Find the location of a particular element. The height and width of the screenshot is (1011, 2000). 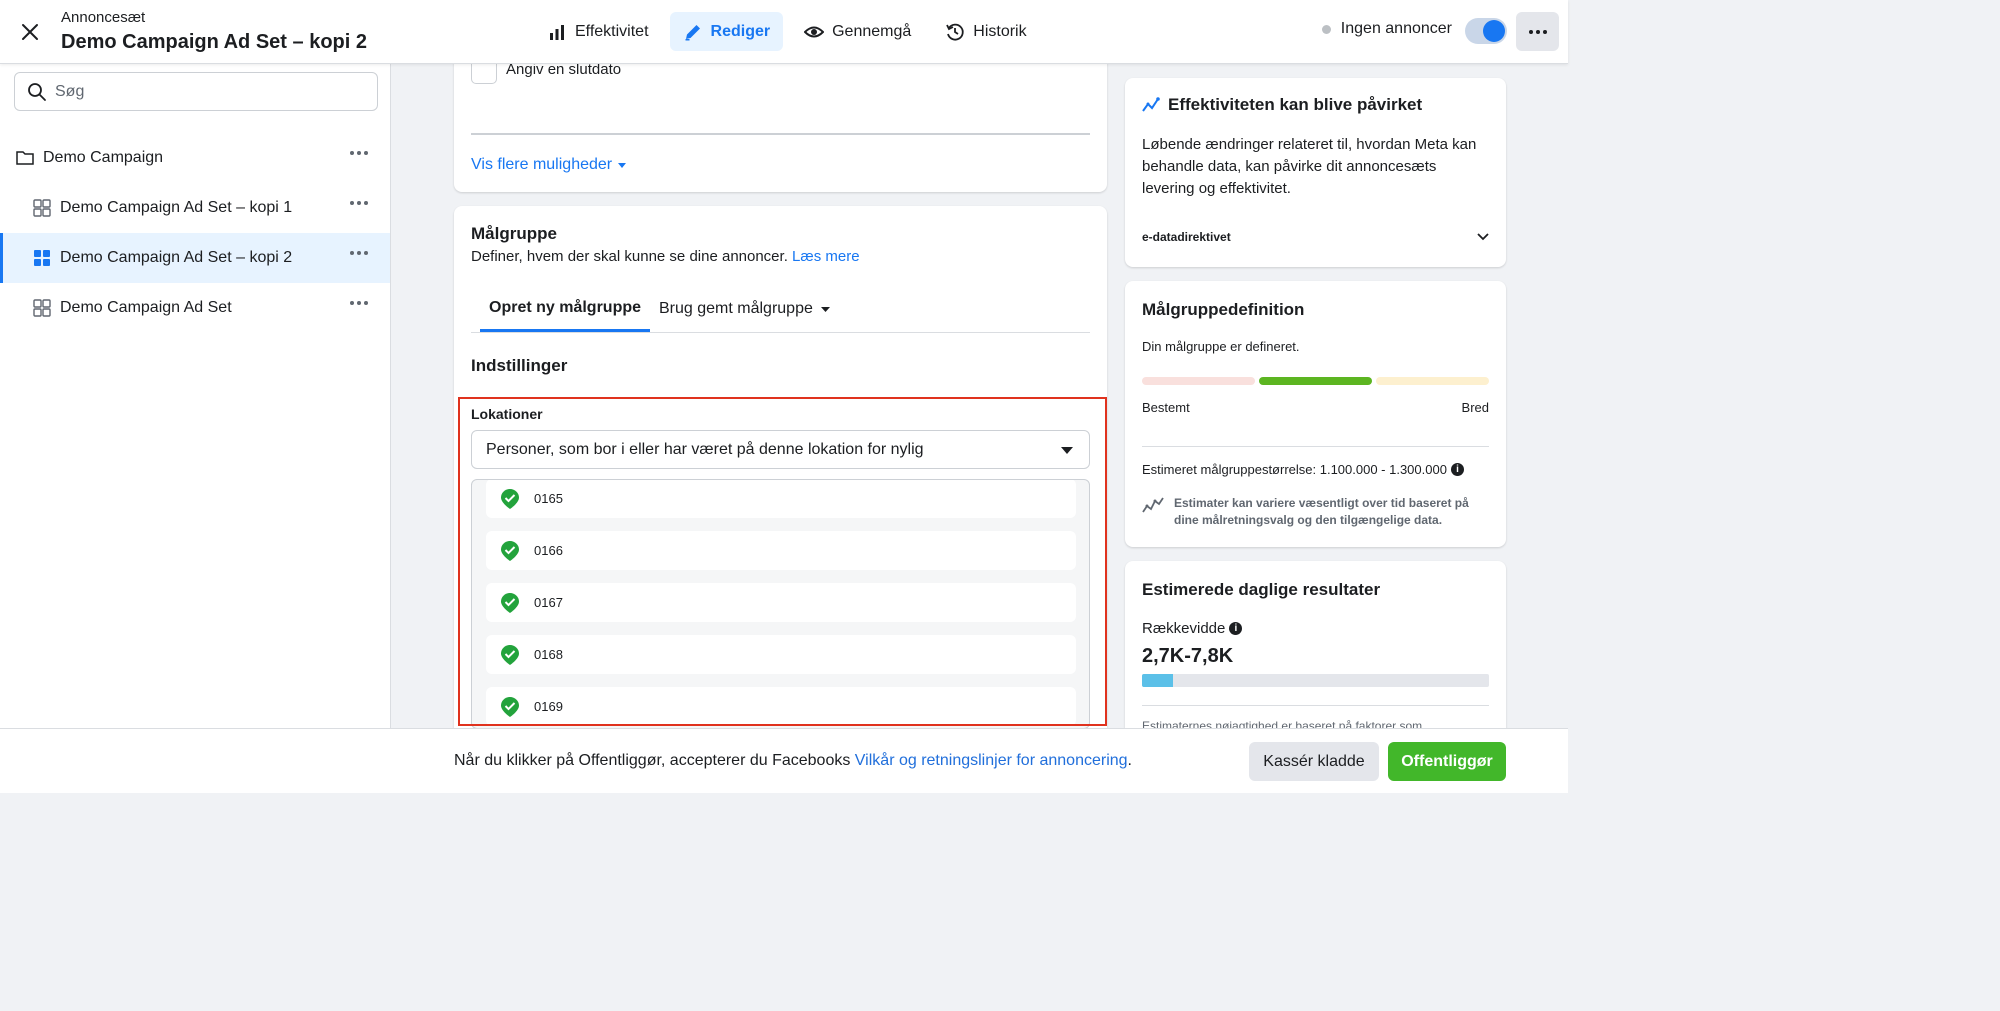

toggle-knob is located at coordinates (1494, 31).